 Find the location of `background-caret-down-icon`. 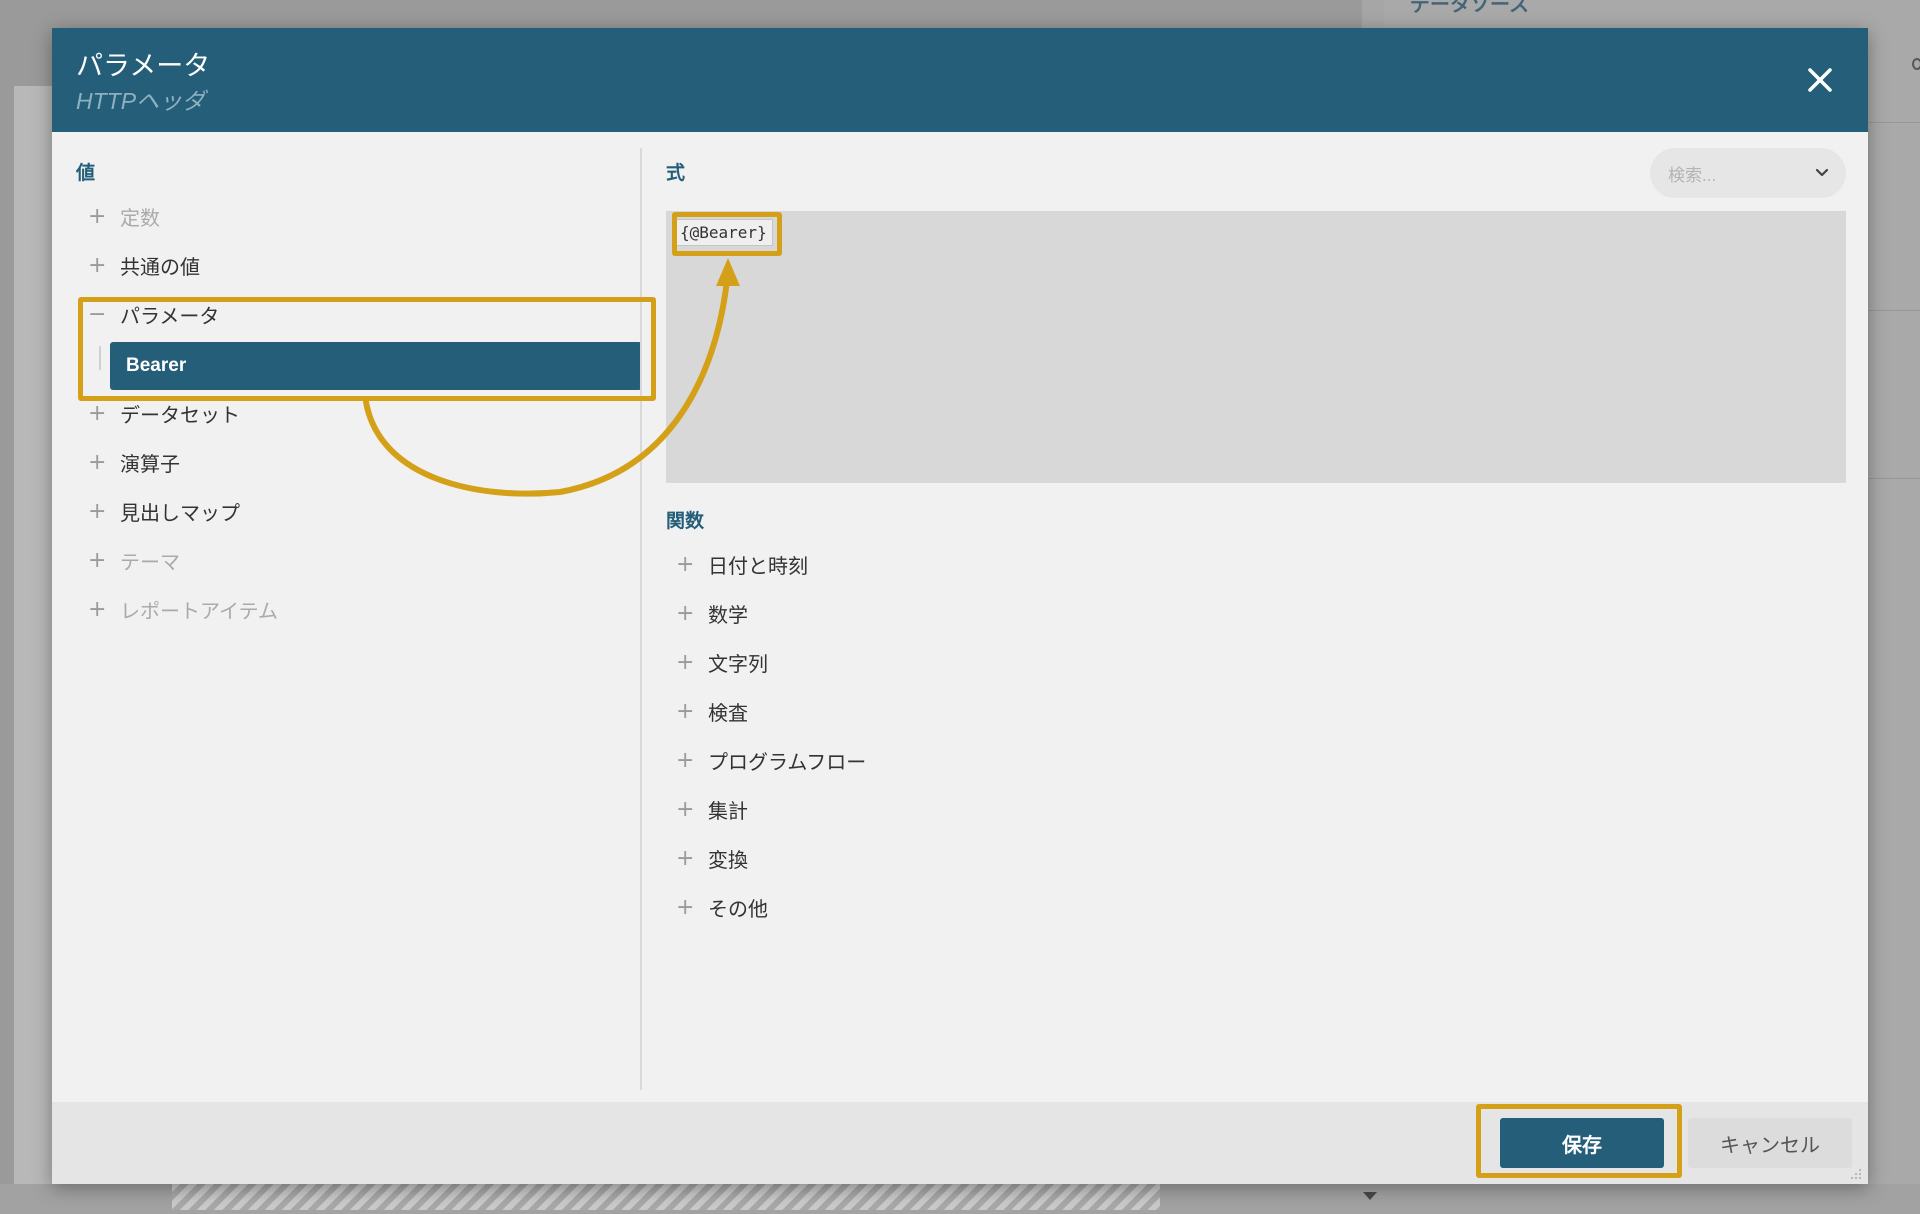

background-caret-down-icon is located at coordinates (1370, 1196).